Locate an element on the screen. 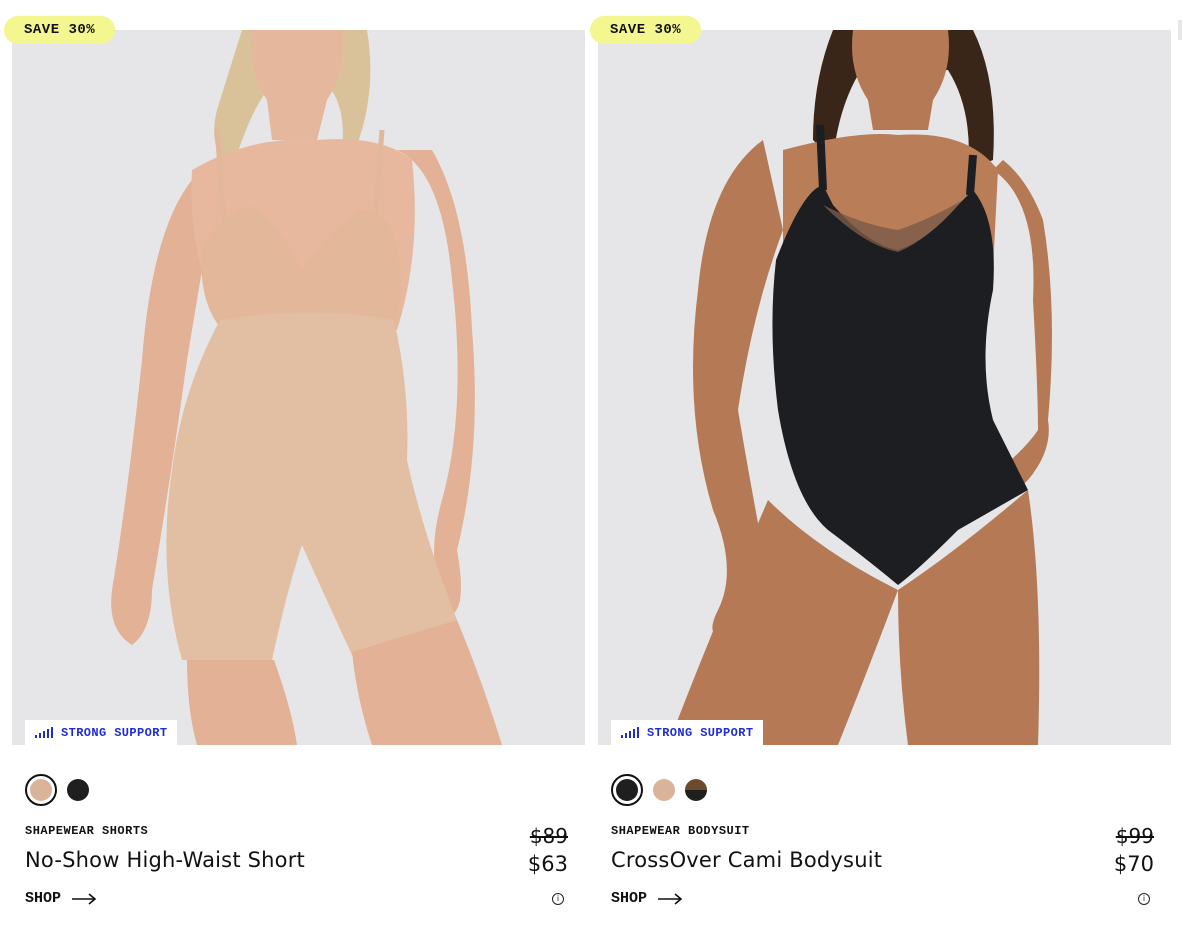 This screenshot has width=1182, height=939. swatch-brown-black is located at coordinates (696, 790).